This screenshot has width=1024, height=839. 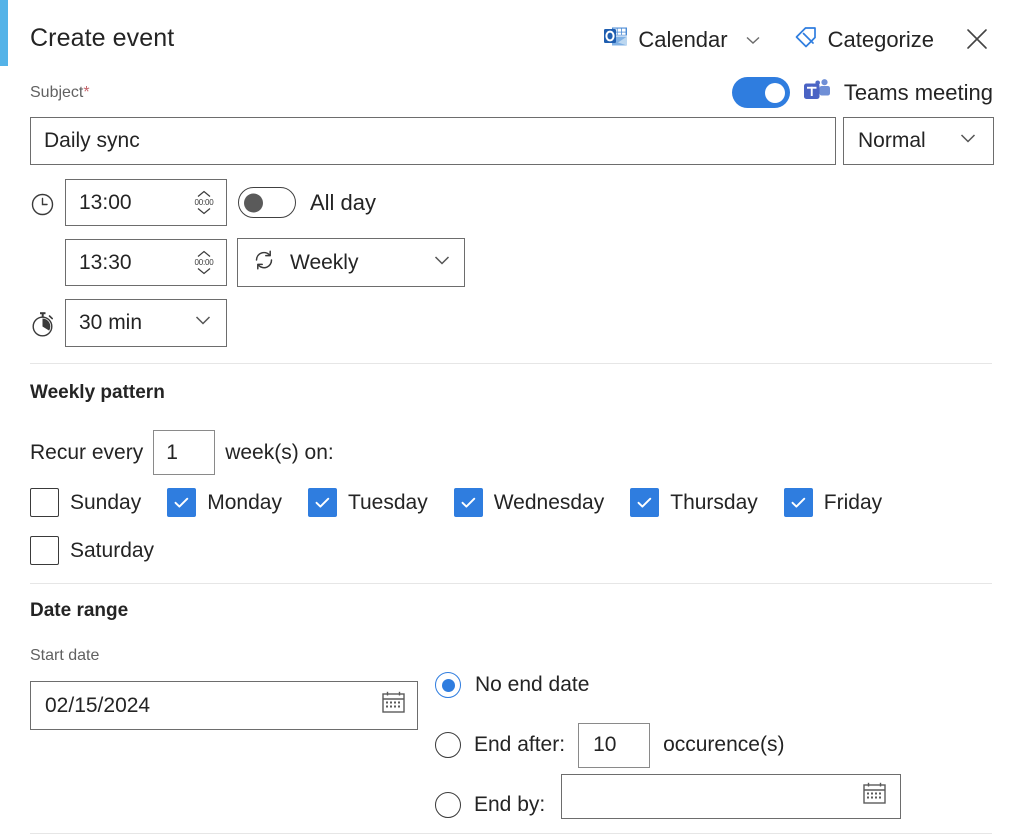 I want to click on priority-select: Normal, so click(x=918, y=141).